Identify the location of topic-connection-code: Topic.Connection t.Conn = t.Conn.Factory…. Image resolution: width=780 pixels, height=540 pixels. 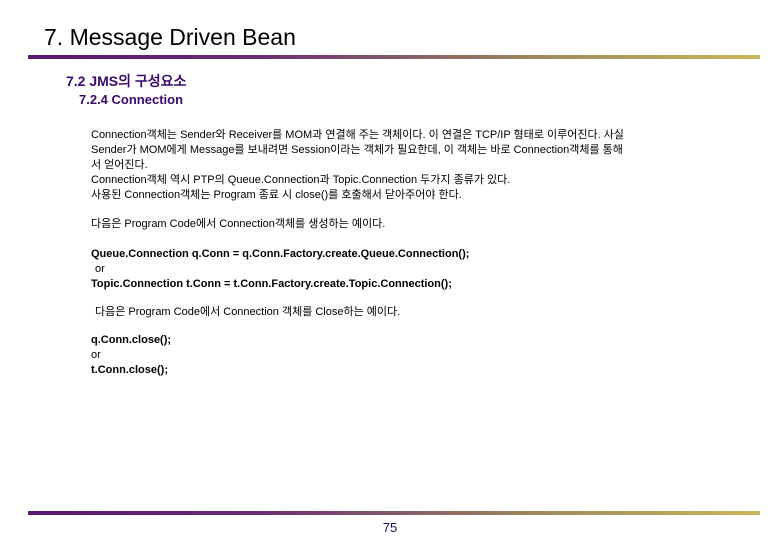
(271, 284).